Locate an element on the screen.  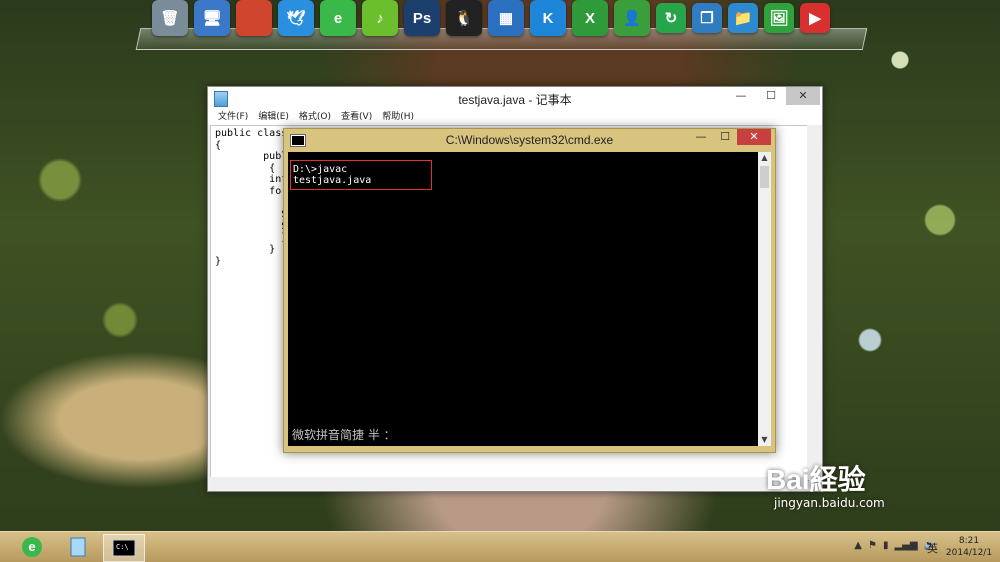
watermark-brand: Bai経验 is located at coordinates (816, 479).